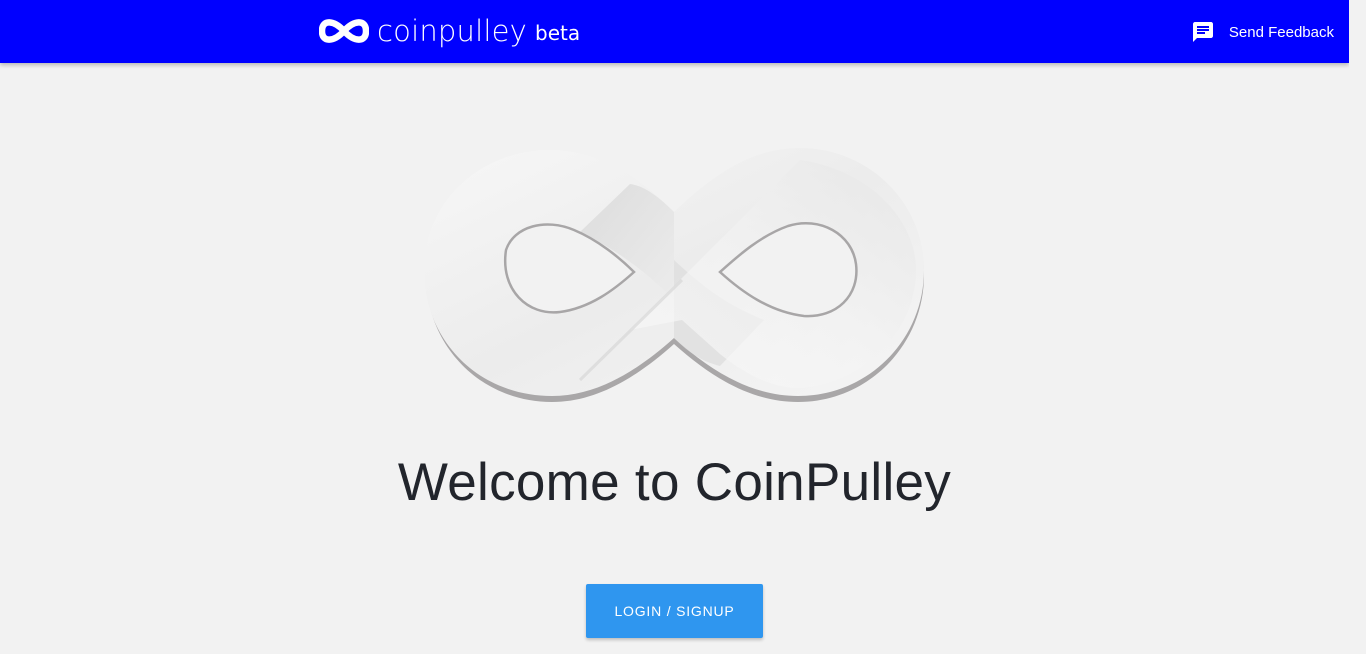 The height and width of the screenshot is (654, 1366). I want to click on send-feedback-label: Send Feedback, so click(1281, 32).